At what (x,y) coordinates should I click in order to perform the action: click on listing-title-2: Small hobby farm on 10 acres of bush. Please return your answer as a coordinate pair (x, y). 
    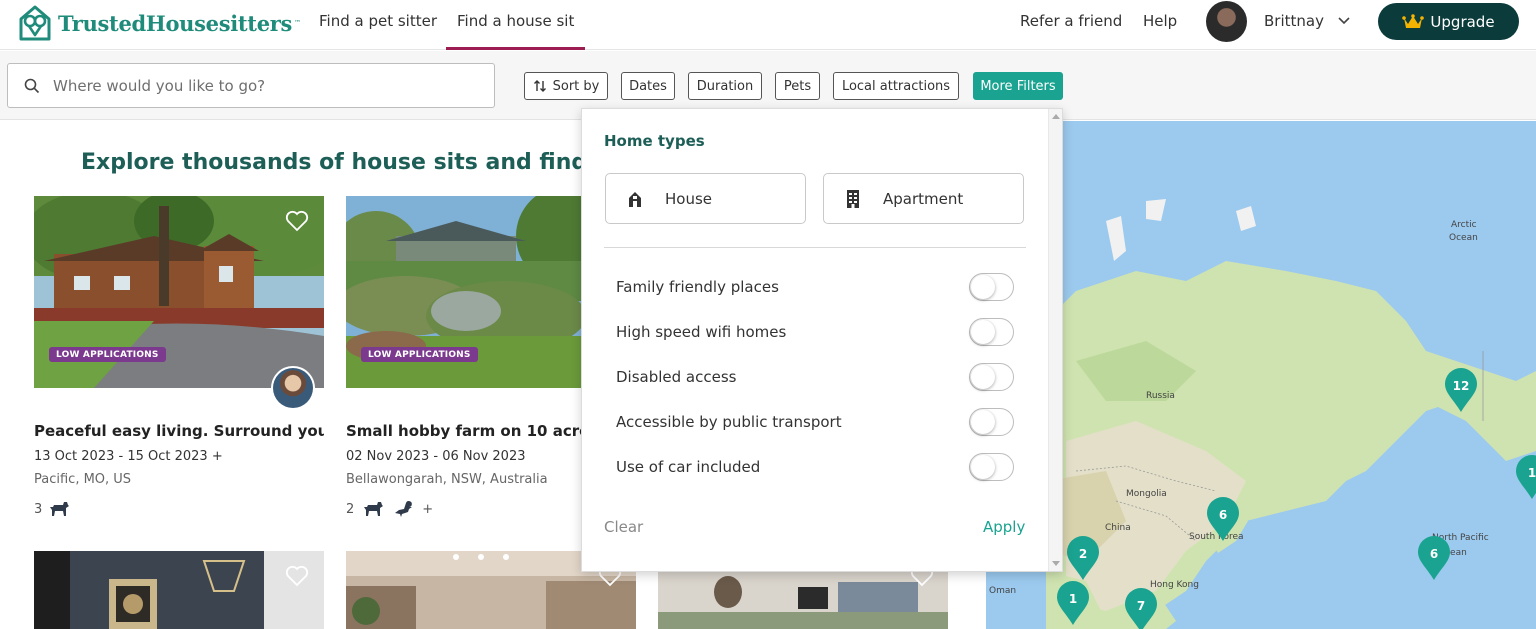
    Looking at the image, I should click on (464, 431).